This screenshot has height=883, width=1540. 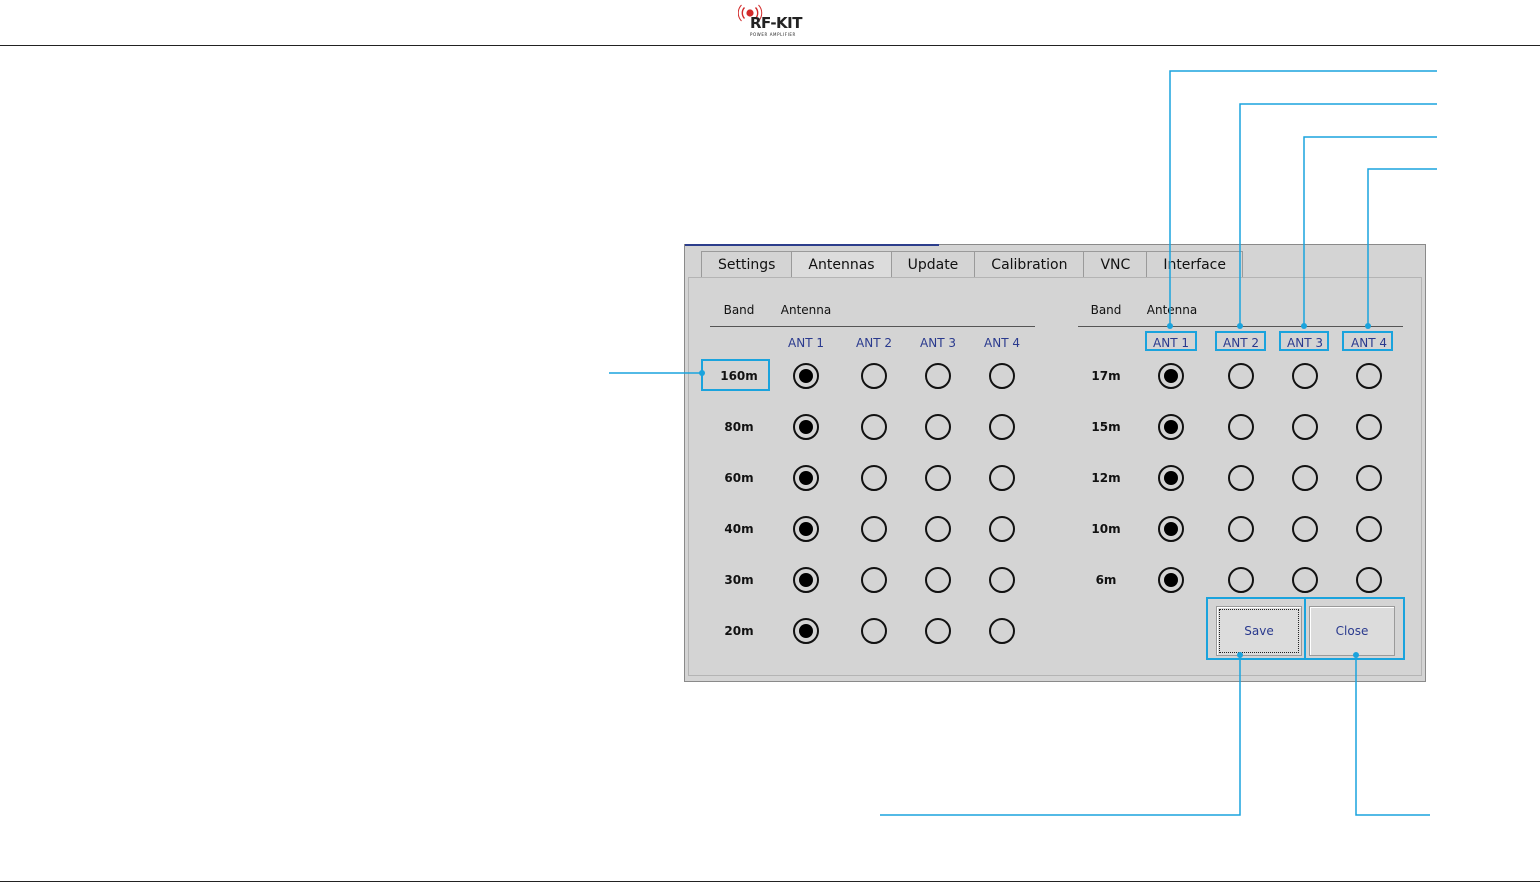 What do you see at coordinates (1241, 343) in the screenshot?
I see `right-ant2-header: ANT 2` at bounding box center [1241, 343].